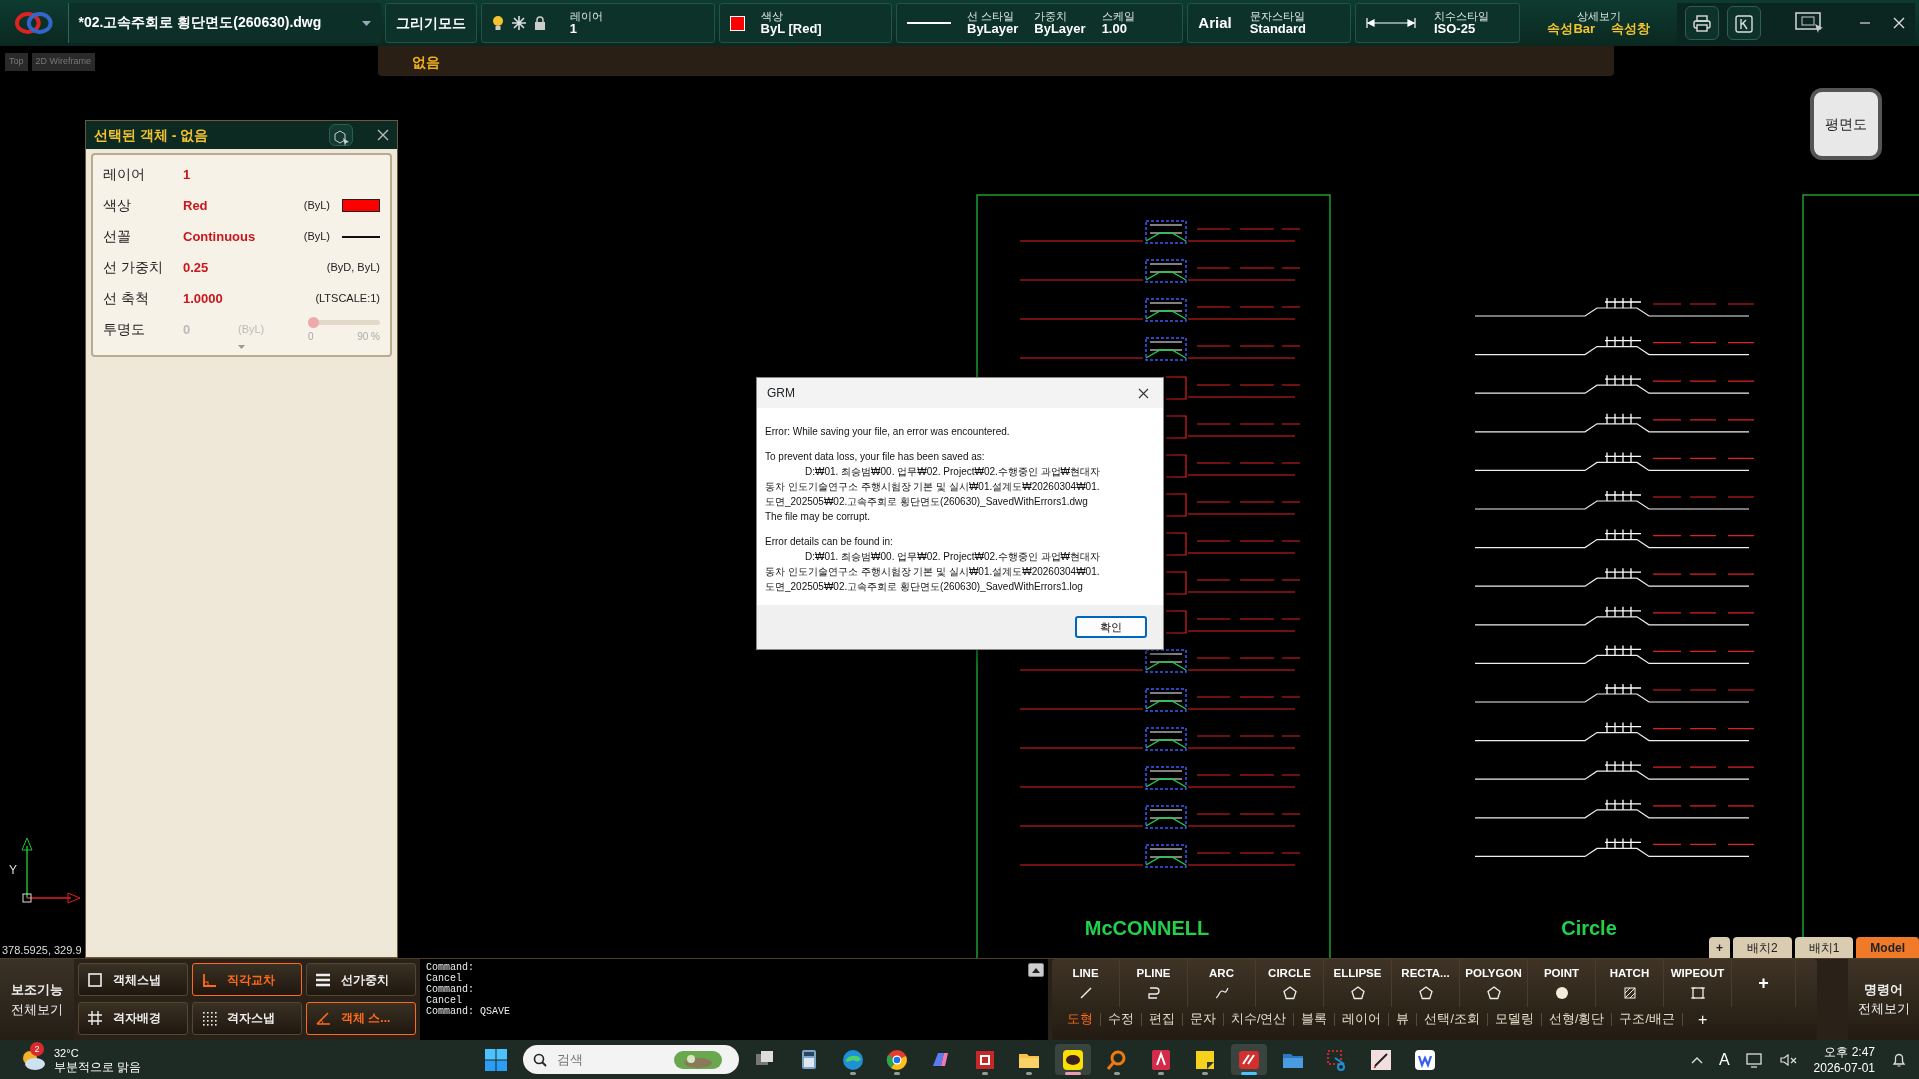 Image resolution: width=1919 pixels, height=1079 pixels. Describe the element at coordinates (1073, 1059) in the screenshot. I see `chat-icon` at that location.